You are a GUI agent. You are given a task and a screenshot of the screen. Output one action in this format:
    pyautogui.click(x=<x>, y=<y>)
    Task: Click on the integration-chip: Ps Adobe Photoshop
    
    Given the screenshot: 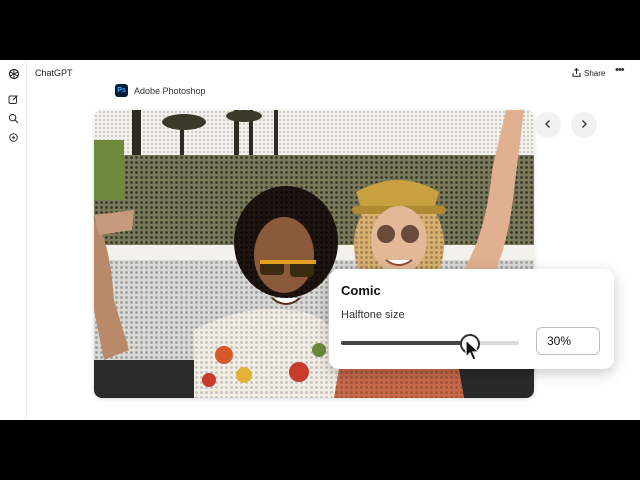 What is the action you would take?
    pyautogui.click(x=160, y=90)
    